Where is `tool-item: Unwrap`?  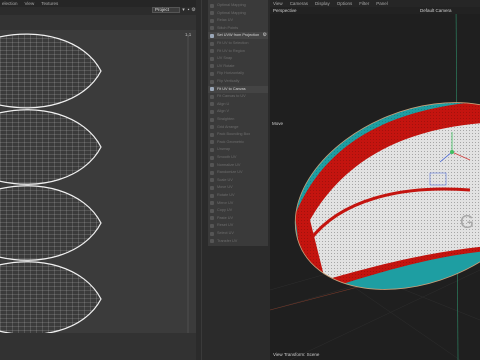 tool-item: Unwrap is located at coordinates (238, 149).